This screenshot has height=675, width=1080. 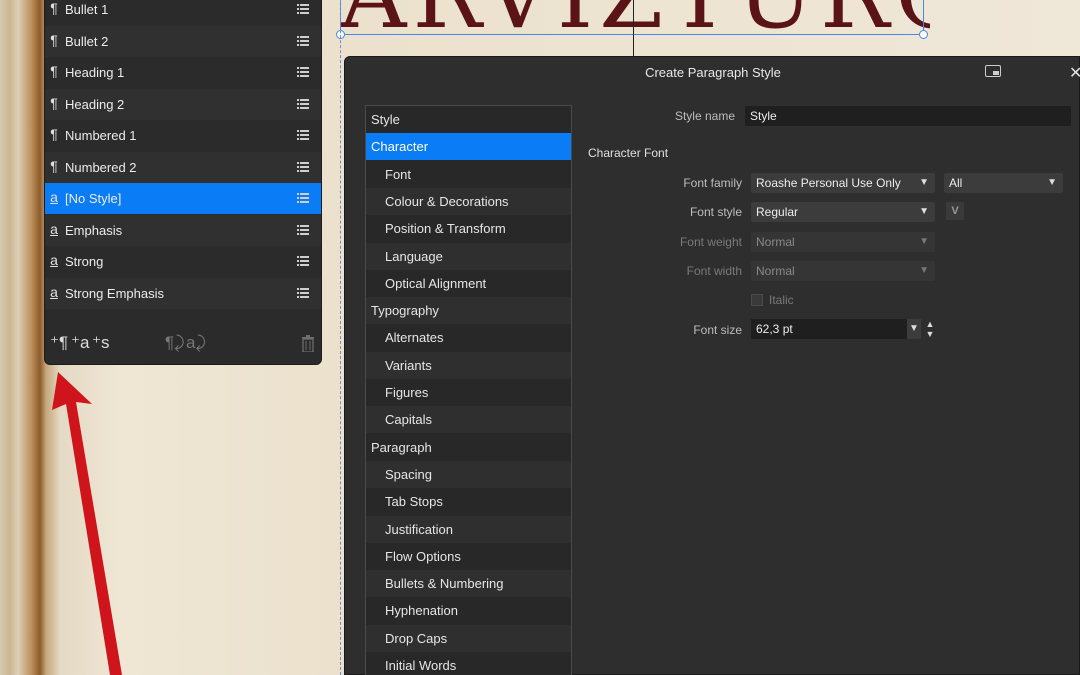 I want to click on page-margin-guide, so click(x=340, y=337).